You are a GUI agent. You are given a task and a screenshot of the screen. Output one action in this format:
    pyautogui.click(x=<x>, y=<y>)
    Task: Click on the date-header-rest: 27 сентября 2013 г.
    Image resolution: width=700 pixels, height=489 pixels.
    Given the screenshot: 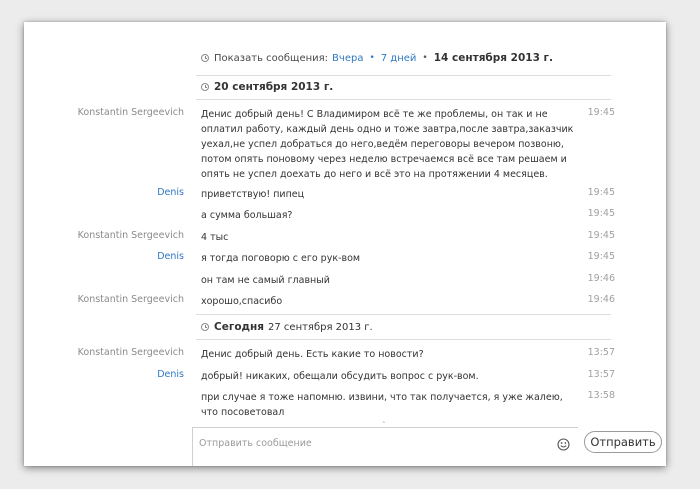 What is the action you would take?
    pyautogui.click(x=320, y=327)
    